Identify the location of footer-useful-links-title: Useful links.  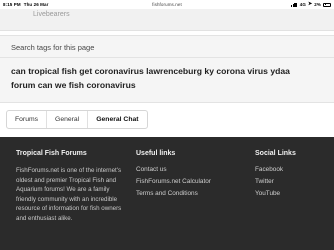
(156, 153).